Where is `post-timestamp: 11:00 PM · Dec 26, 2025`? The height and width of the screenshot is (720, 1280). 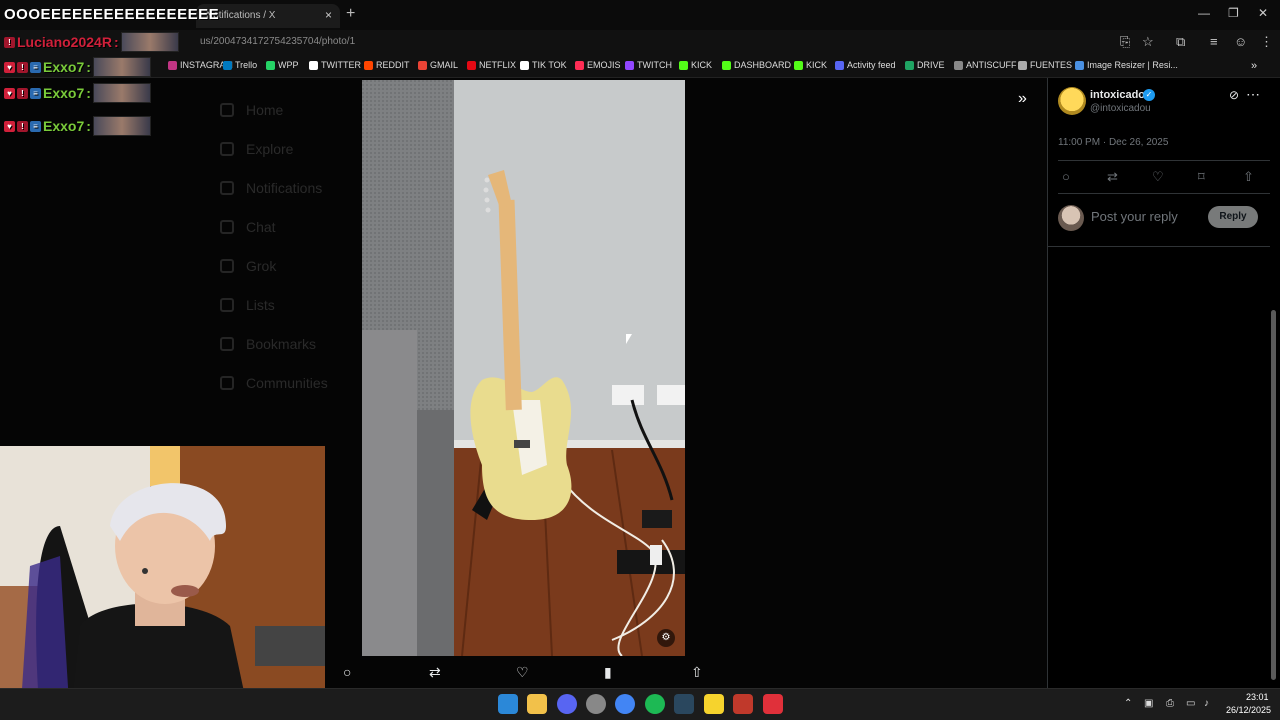 post-timestamp: 11:00 PM · Dec 26, 2025 is located at coordinates (1113, 142).